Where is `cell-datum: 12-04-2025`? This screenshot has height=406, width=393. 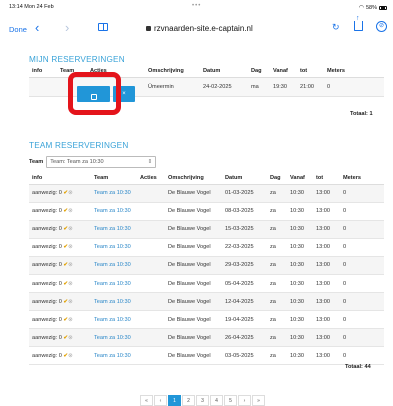 cell-datum: 12-04-2025 is located at coordinates (244, 302).